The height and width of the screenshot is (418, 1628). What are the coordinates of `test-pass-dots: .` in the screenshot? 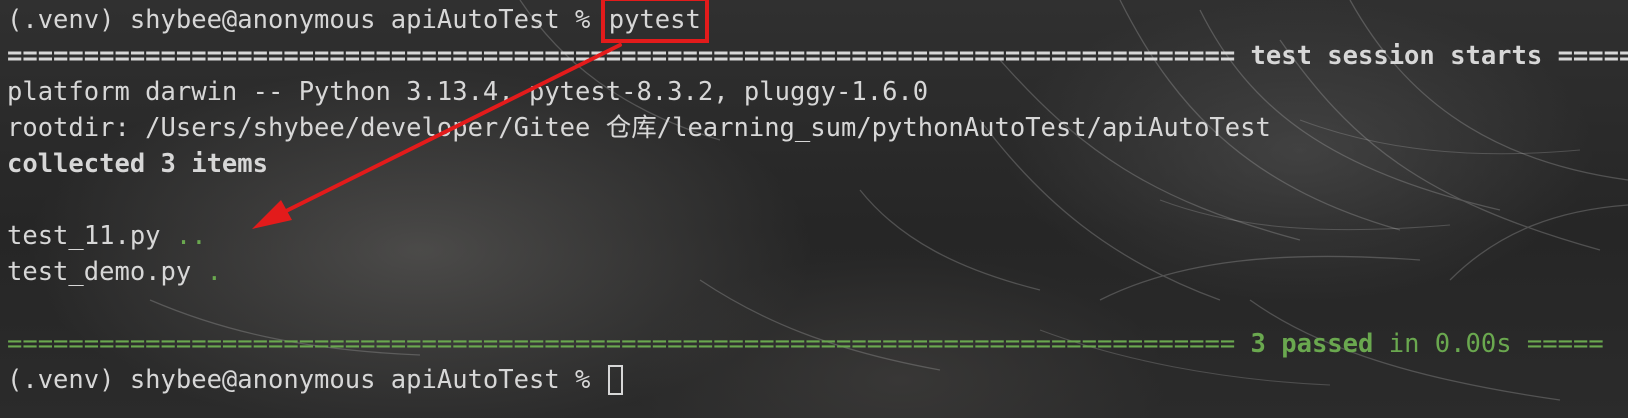 It's located at (214, 272).